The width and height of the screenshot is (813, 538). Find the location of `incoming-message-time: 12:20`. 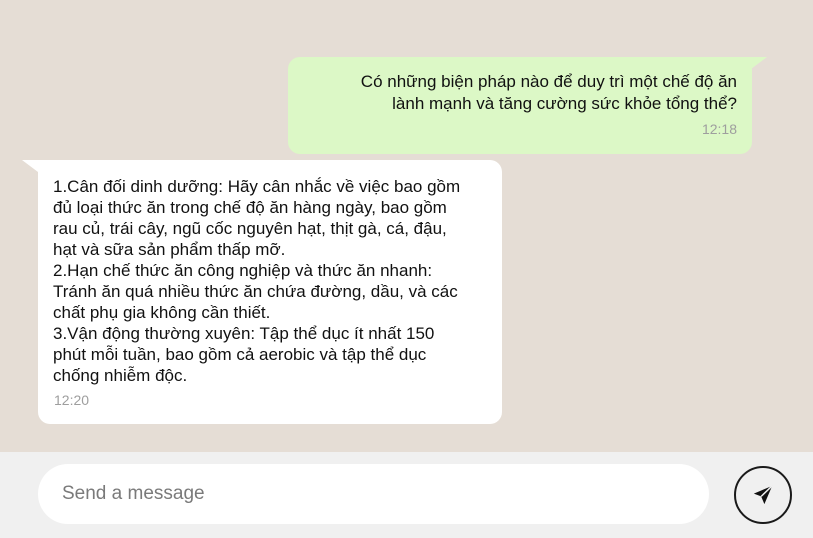

incoming-message-time: 12:20 is located at coordinates (72, 400).